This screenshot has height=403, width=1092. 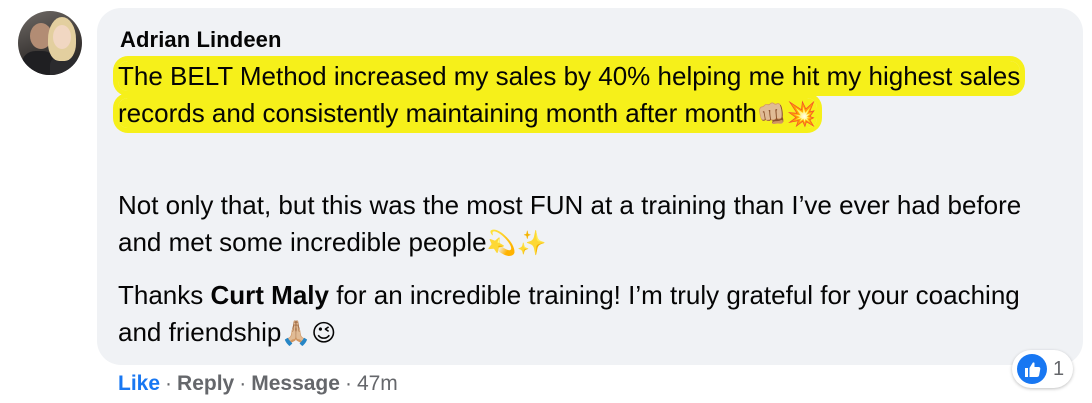 I want to click on comment-actions: Like · Reply · Message · 47m, so click(x=258, y=384).